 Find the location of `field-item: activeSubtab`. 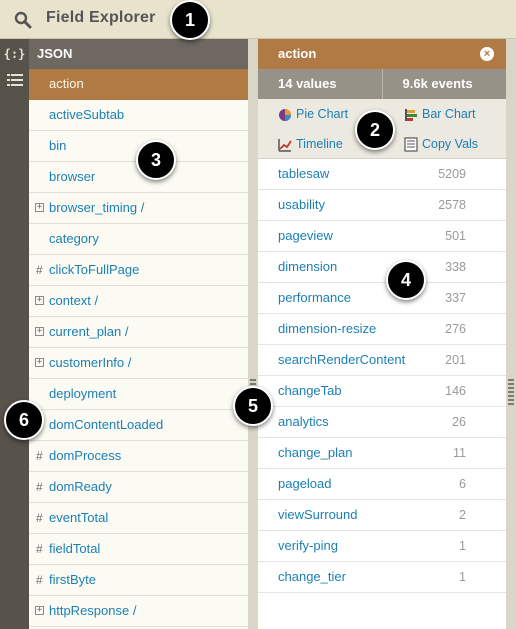

field-item: activeSubtab is located at coordinates (138, 115).